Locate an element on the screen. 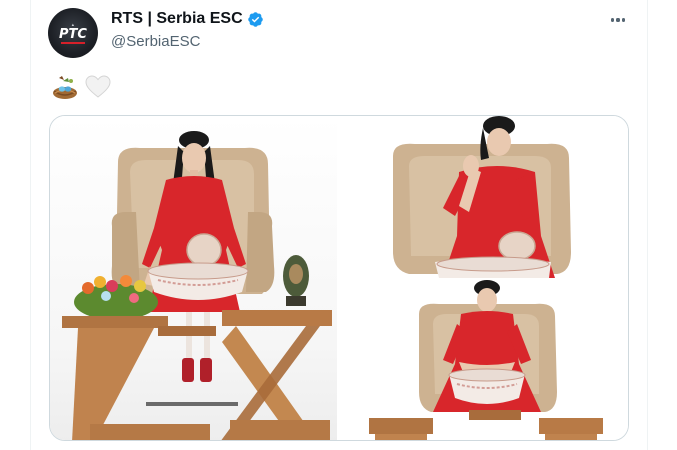  bird-nest-emoji-icon is located at coordinates (65, 87).